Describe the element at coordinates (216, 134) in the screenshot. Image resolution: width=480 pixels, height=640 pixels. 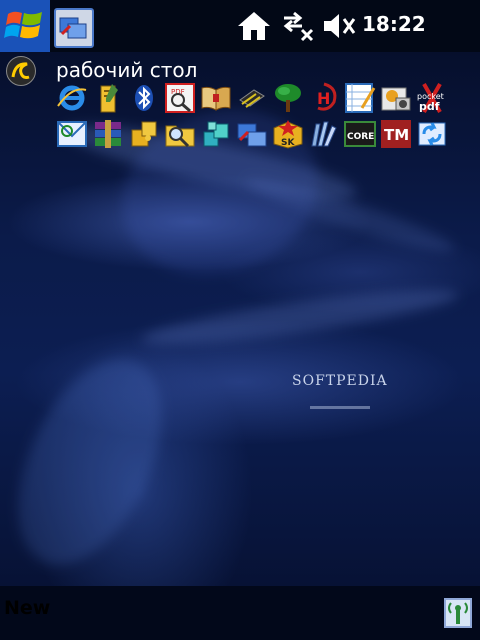
I see `puzzle-blue-icon` at that location.